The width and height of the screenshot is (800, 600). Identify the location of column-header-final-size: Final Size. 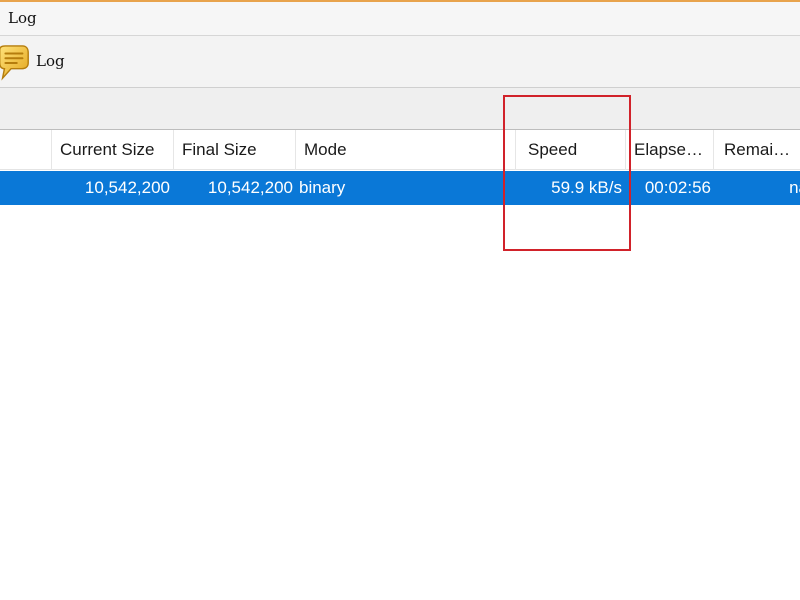
(234, 150).